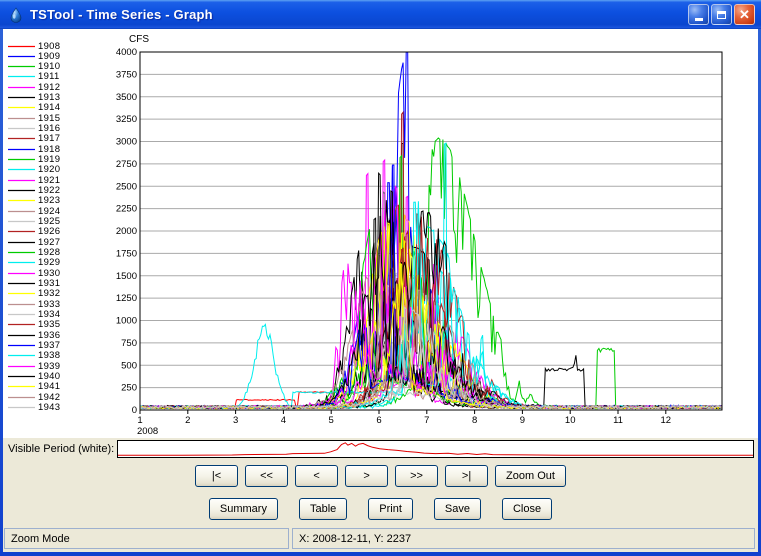 Image resolution: width=761 pixels, height=556 pixels. Describe the element at coordinates (40, 538) in the screenshot. I see `status-mode-text: Zoom Mode` at that location.